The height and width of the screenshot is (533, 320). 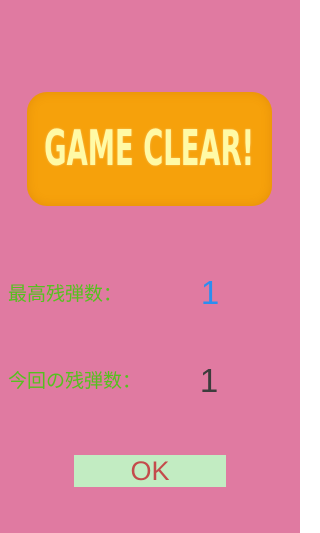 I want to click on current-remaining-ammo-value: 1, so click(x=209, y=380).